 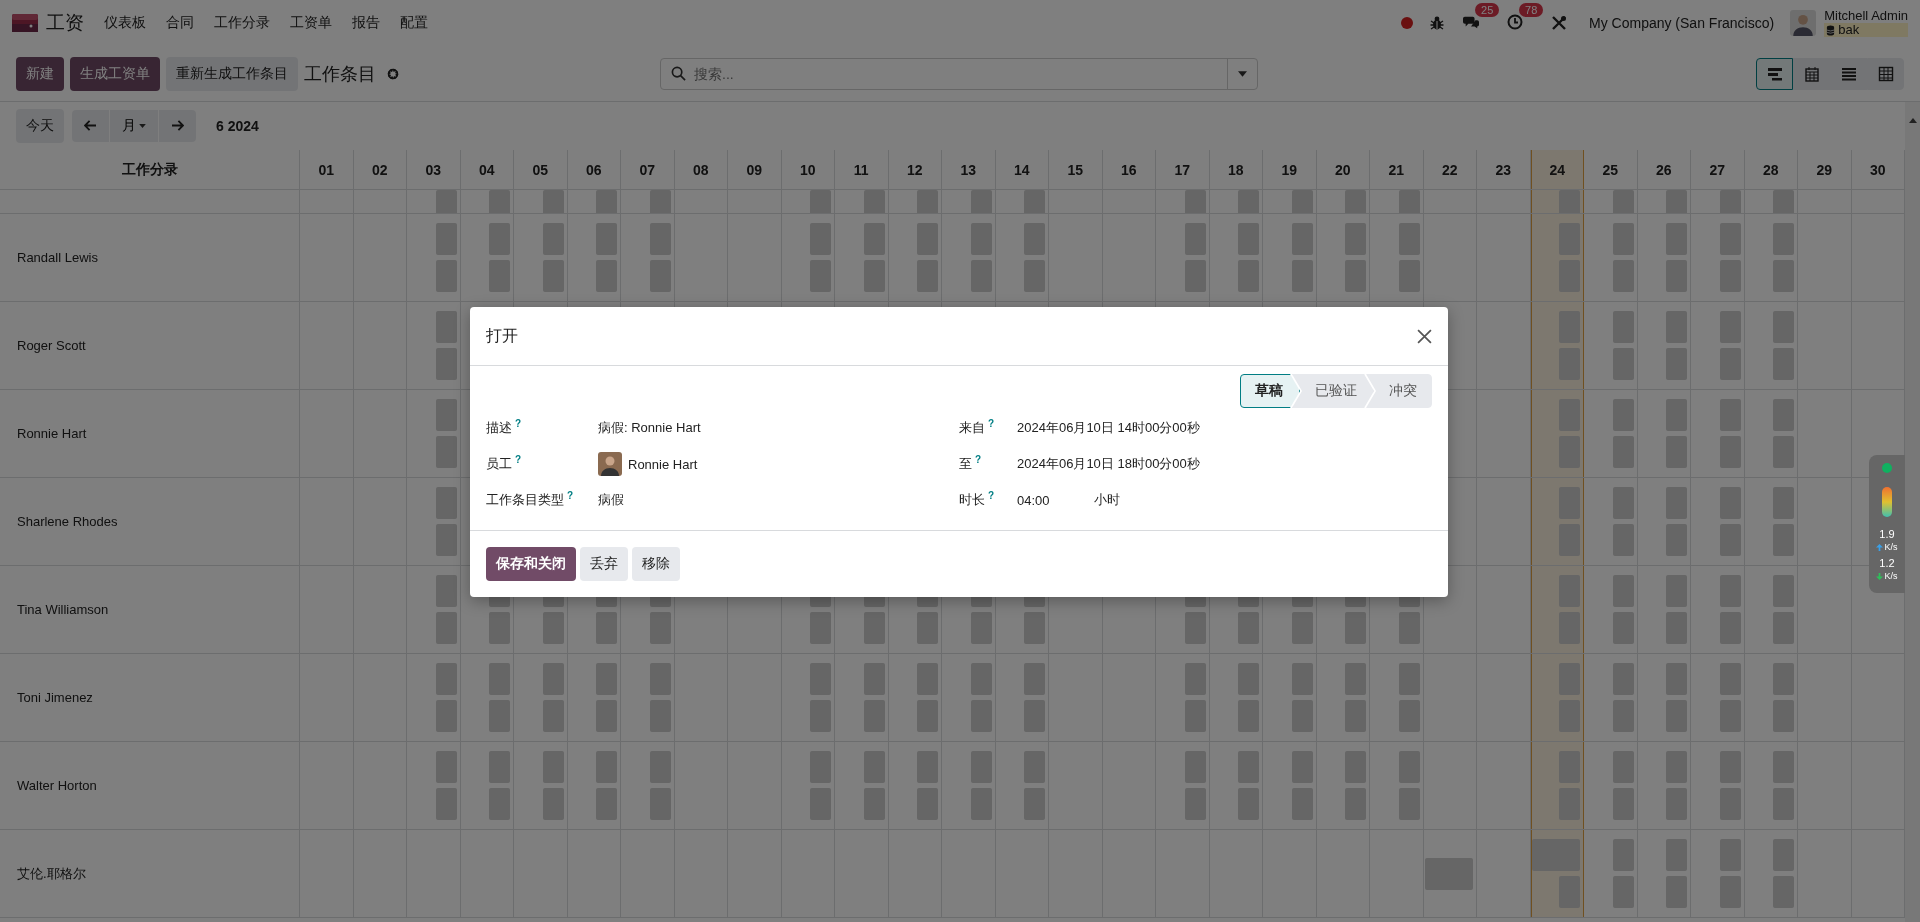 I want to click on menu-item: 合同, so click(x=180, y=23).